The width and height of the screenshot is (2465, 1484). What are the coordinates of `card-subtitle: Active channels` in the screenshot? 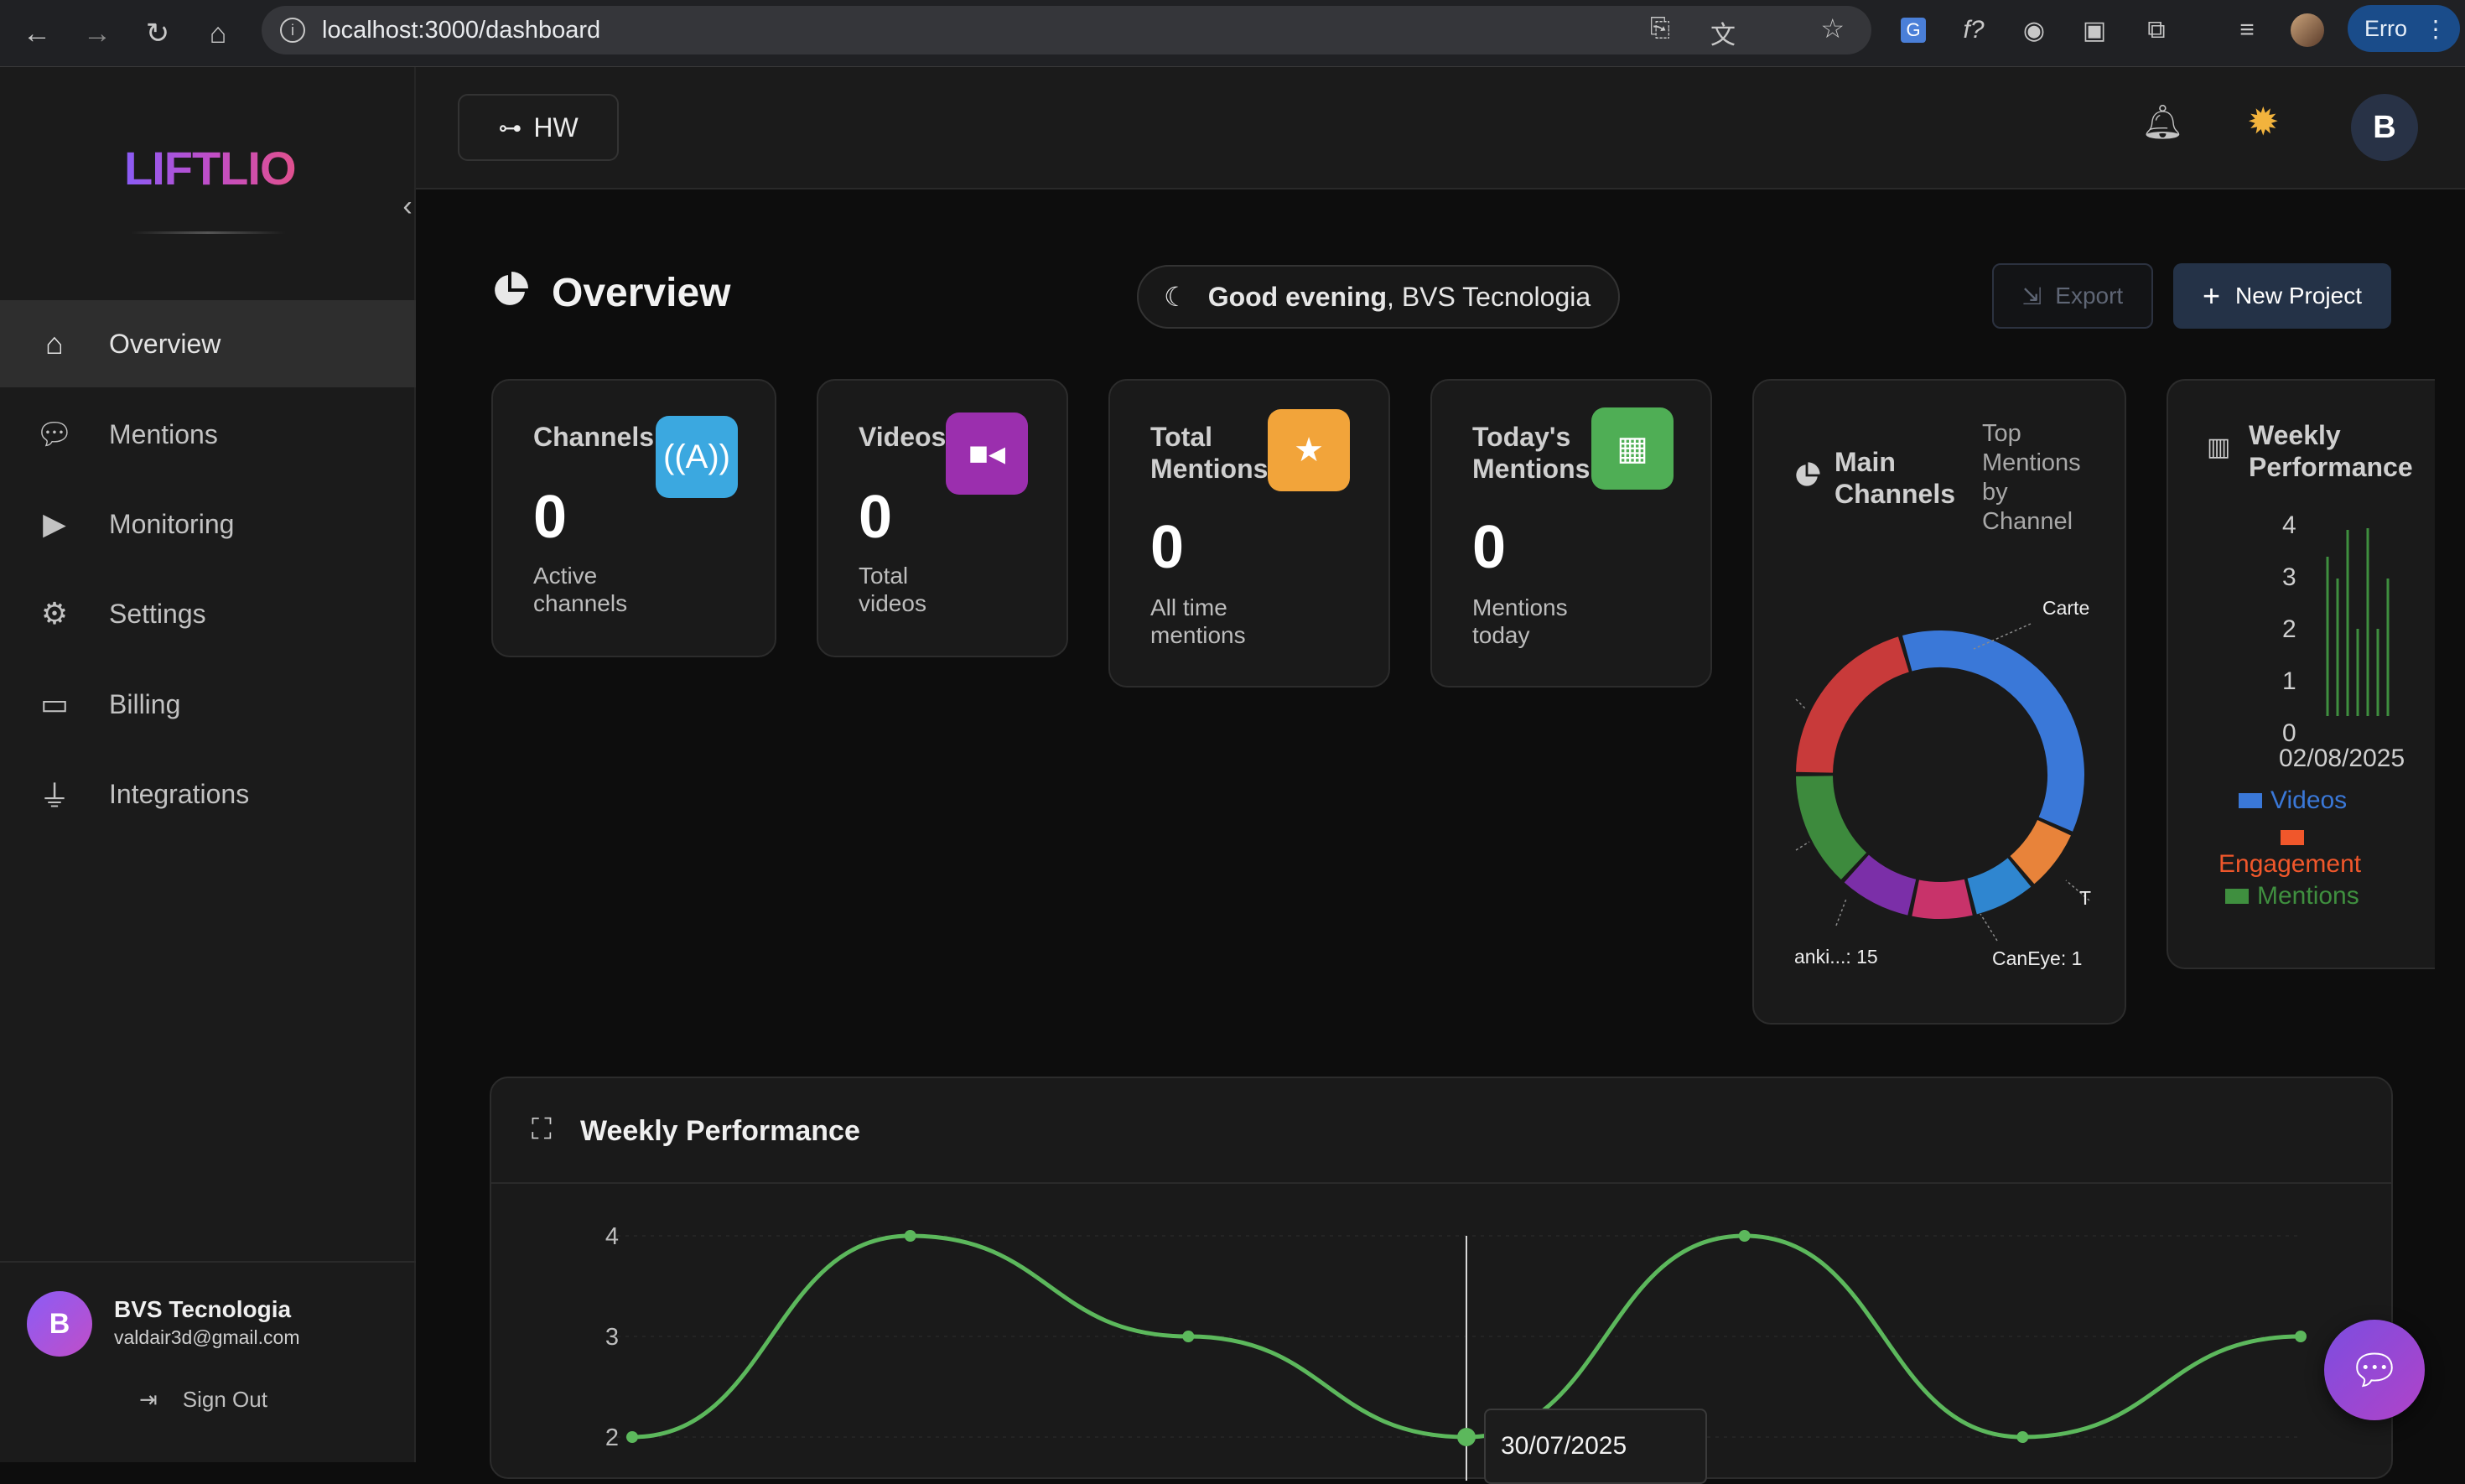 It's located at (580, 589).